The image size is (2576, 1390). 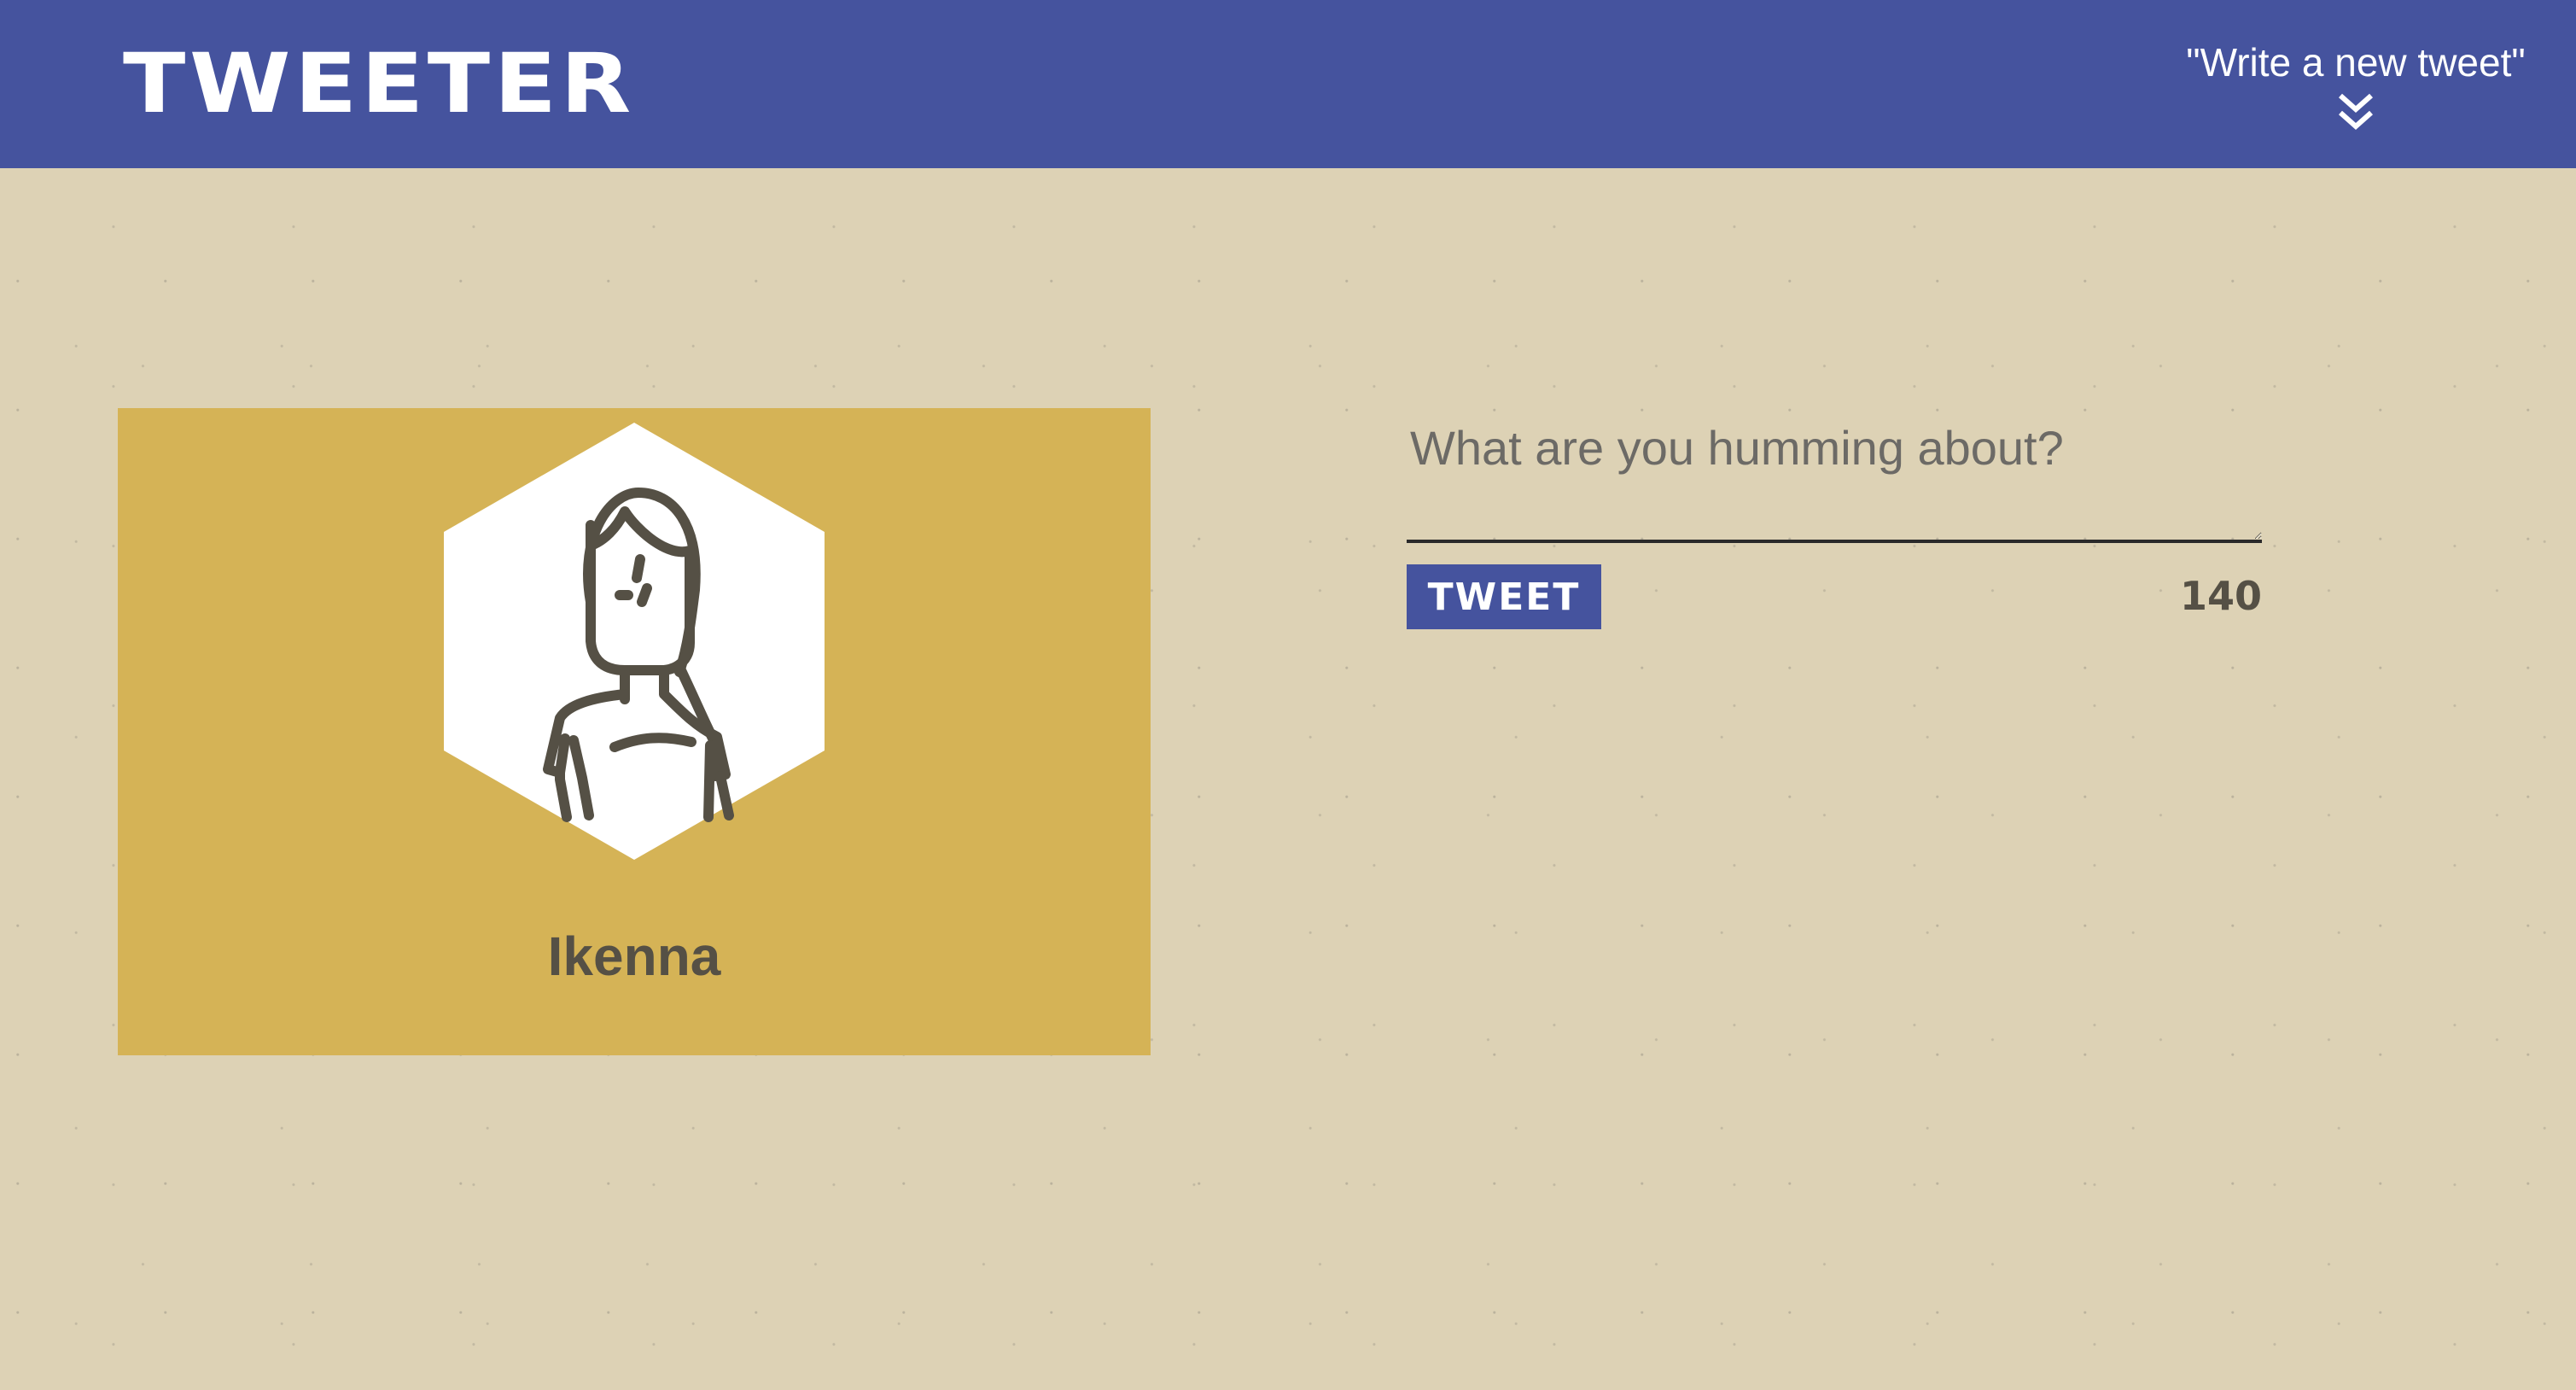 I want to click on new-tweet-form: Tweet 140, so click(x=1834, y=518).